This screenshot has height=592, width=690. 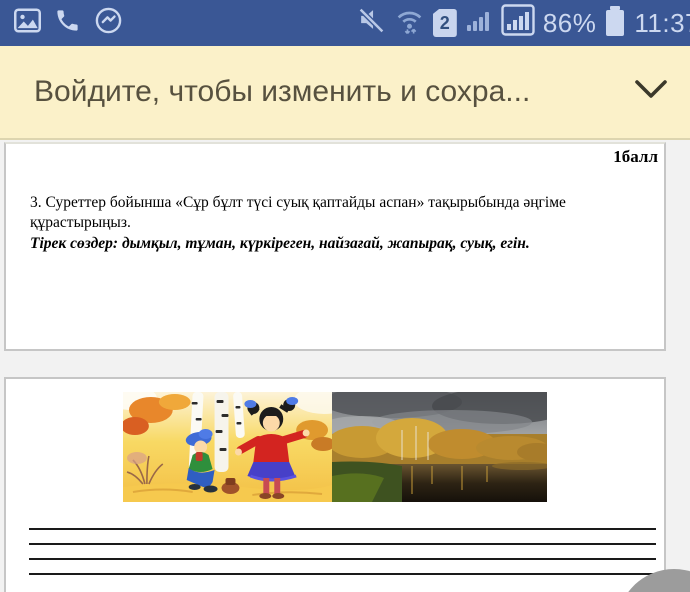 I want to click on status-bar: 2 86% 11:37, so click(x=345, y=23).